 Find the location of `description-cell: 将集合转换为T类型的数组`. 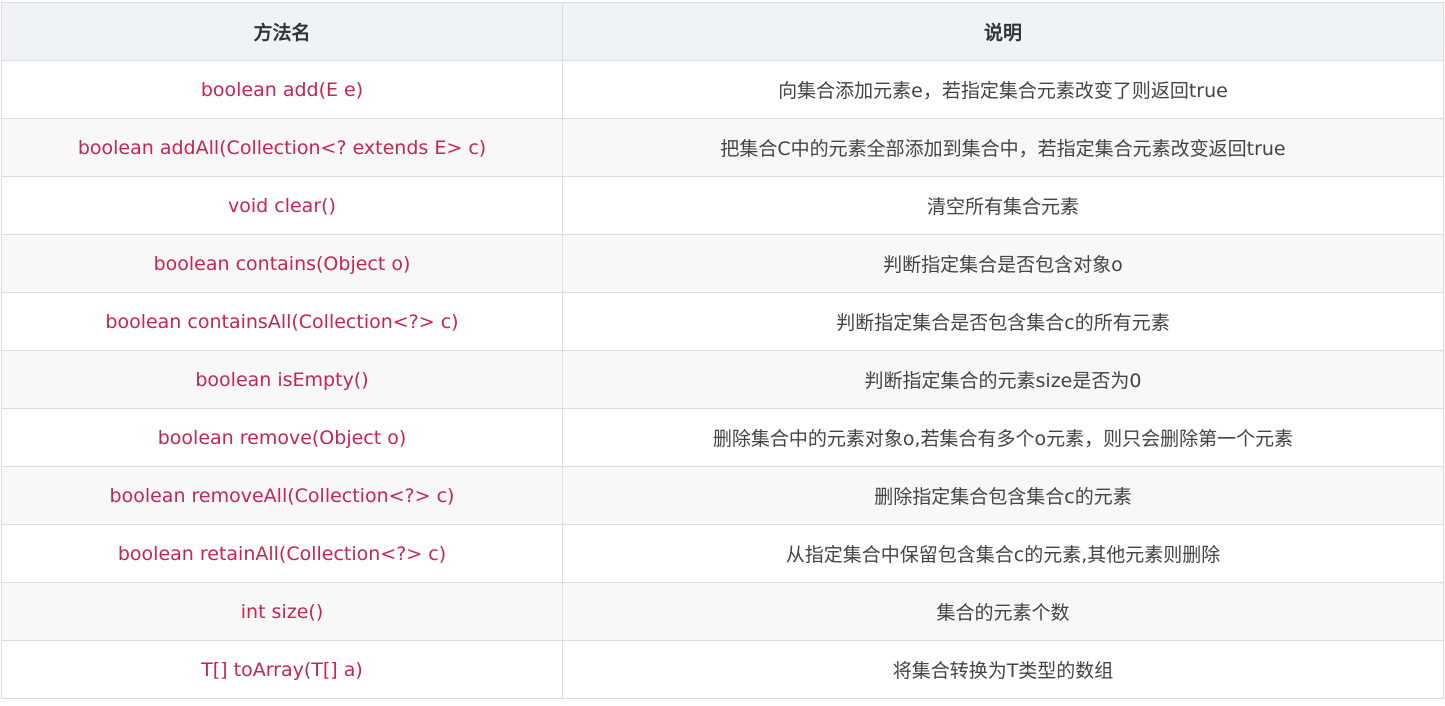

description-cell: 将集合转换为T类型的数组 is located at coordinates (1003, 669).